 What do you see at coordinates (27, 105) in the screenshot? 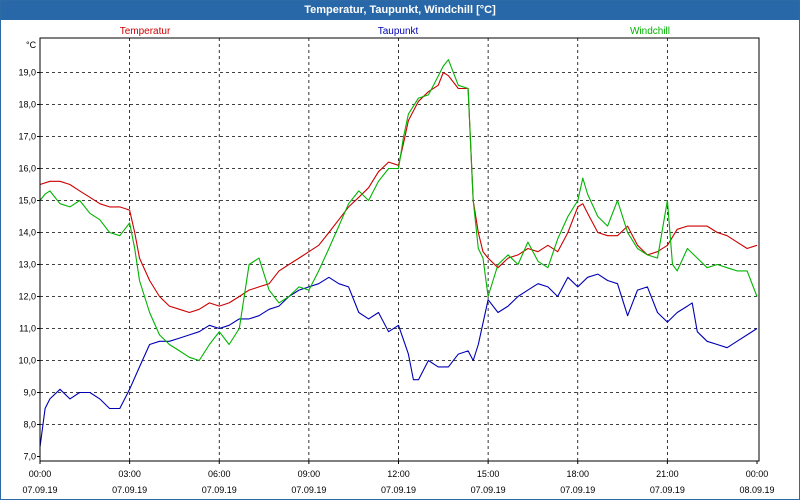
I see `y-tick-label: 18,0` at bounding box center [27, 105].